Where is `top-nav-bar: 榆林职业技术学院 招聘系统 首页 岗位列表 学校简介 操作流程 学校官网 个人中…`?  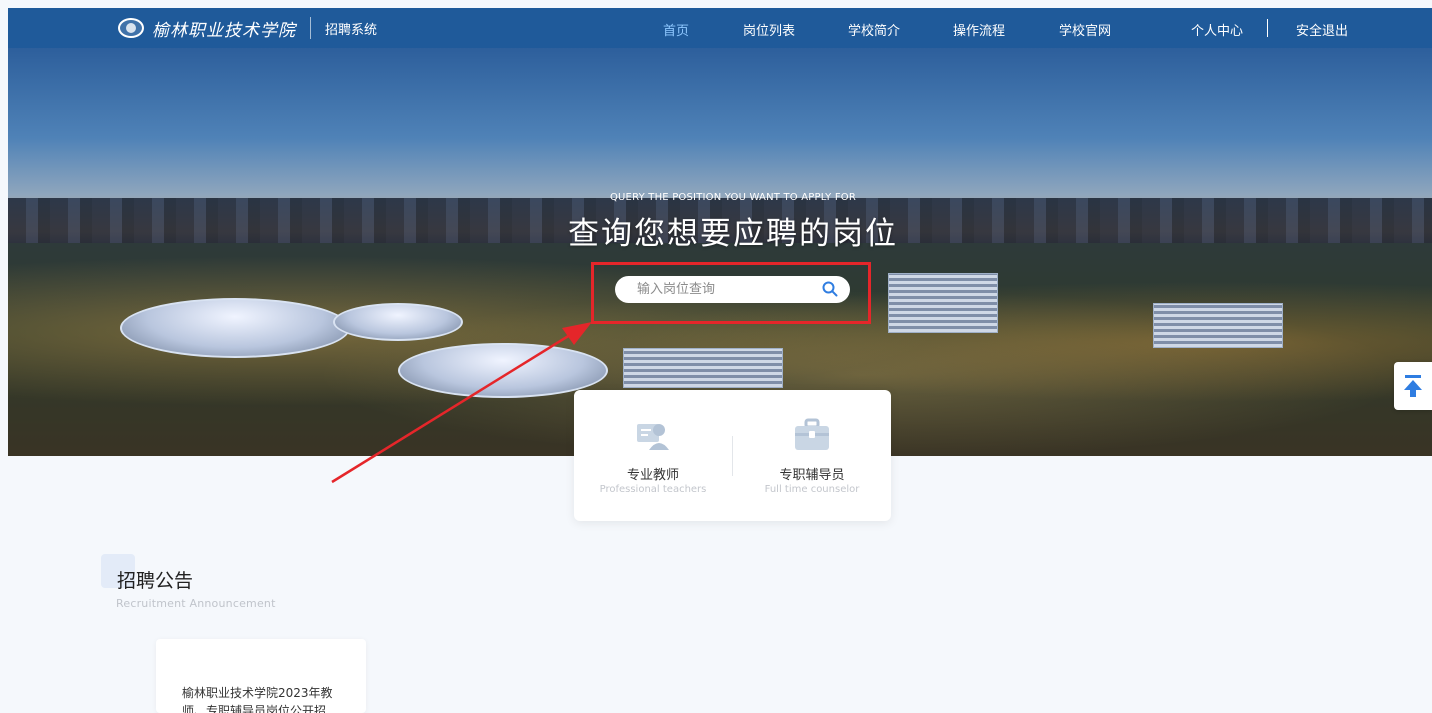
top-nav-bar: 榆林职业技术学院 招聘系统 首页 岗位列表 学校简介 操作流程 学校官网 个人中… is located at coordinates (720, 28).